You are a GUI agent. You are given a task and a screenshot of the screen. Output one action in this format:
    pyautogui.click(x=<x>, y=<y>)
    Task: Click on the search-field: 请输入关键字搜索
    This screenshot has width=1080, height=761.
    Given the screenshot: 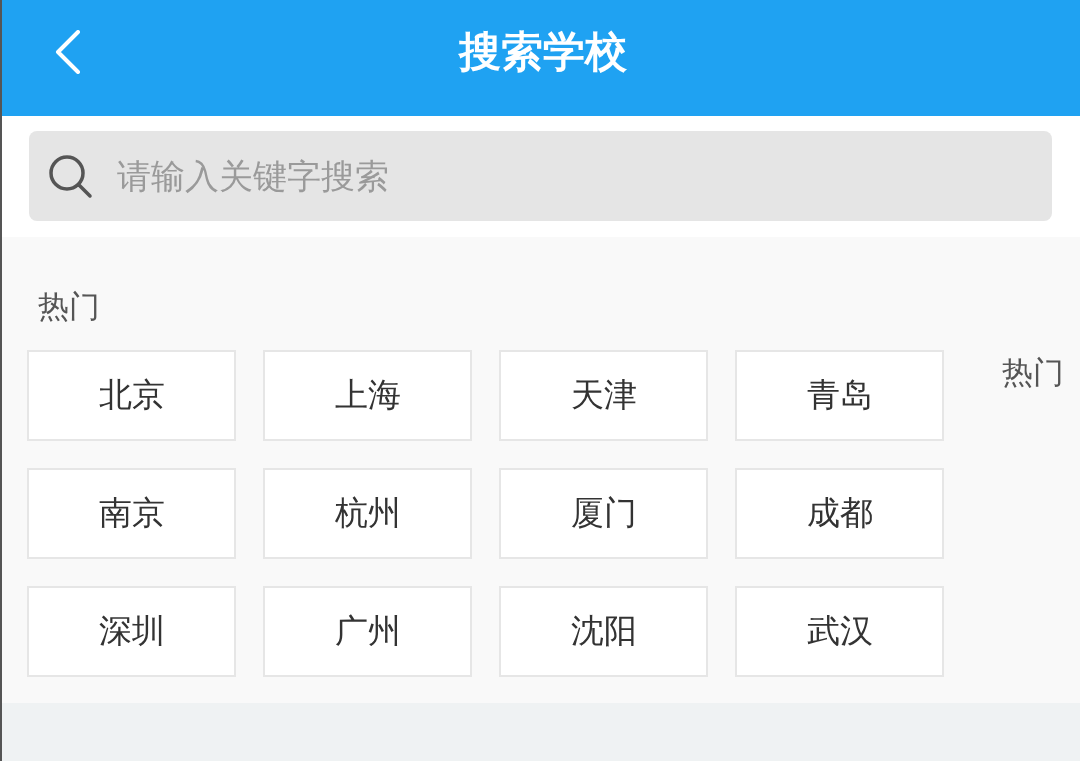 What is the action you would take?
    pyautogui.click(x=540, y=176)
    